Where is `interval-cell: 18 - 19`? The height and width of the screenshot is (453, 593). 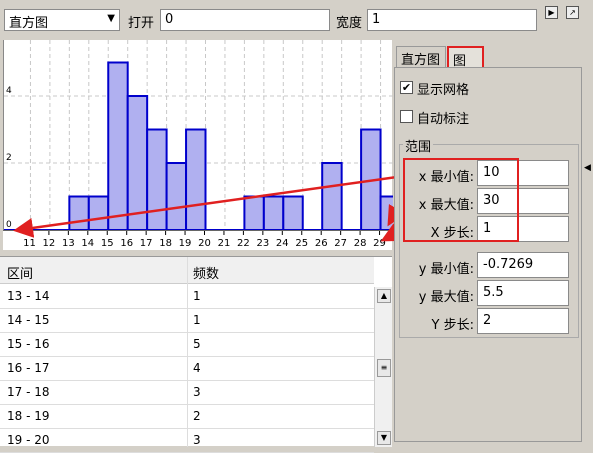 interval-cell: 18 - 19 is located at coordinates (28, 416).